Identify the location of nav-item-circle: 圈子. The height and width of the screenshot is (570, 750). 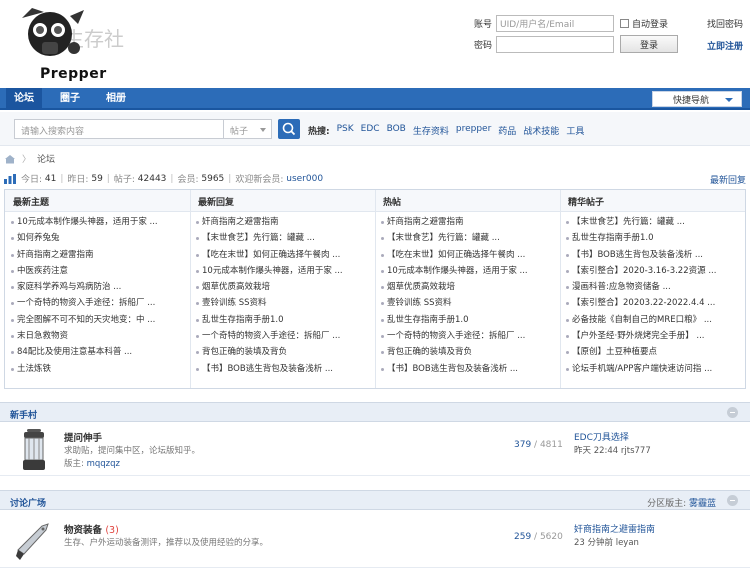
(70, 99).